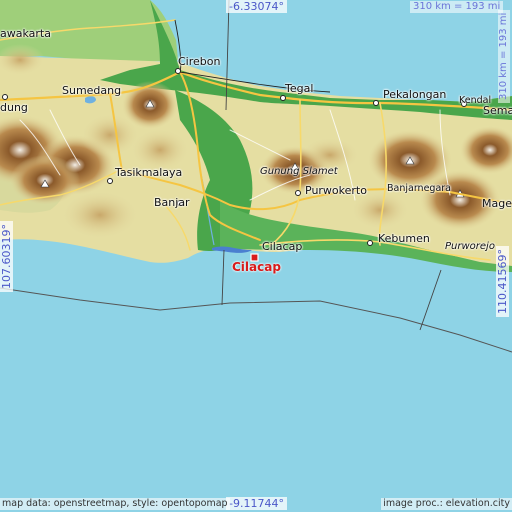 Image resolution: width=512 pixels, height=512 pixels. Describe the element at coordinates (172, 202) in the screenshot. I see `label-banjar: Banjar` at that location.